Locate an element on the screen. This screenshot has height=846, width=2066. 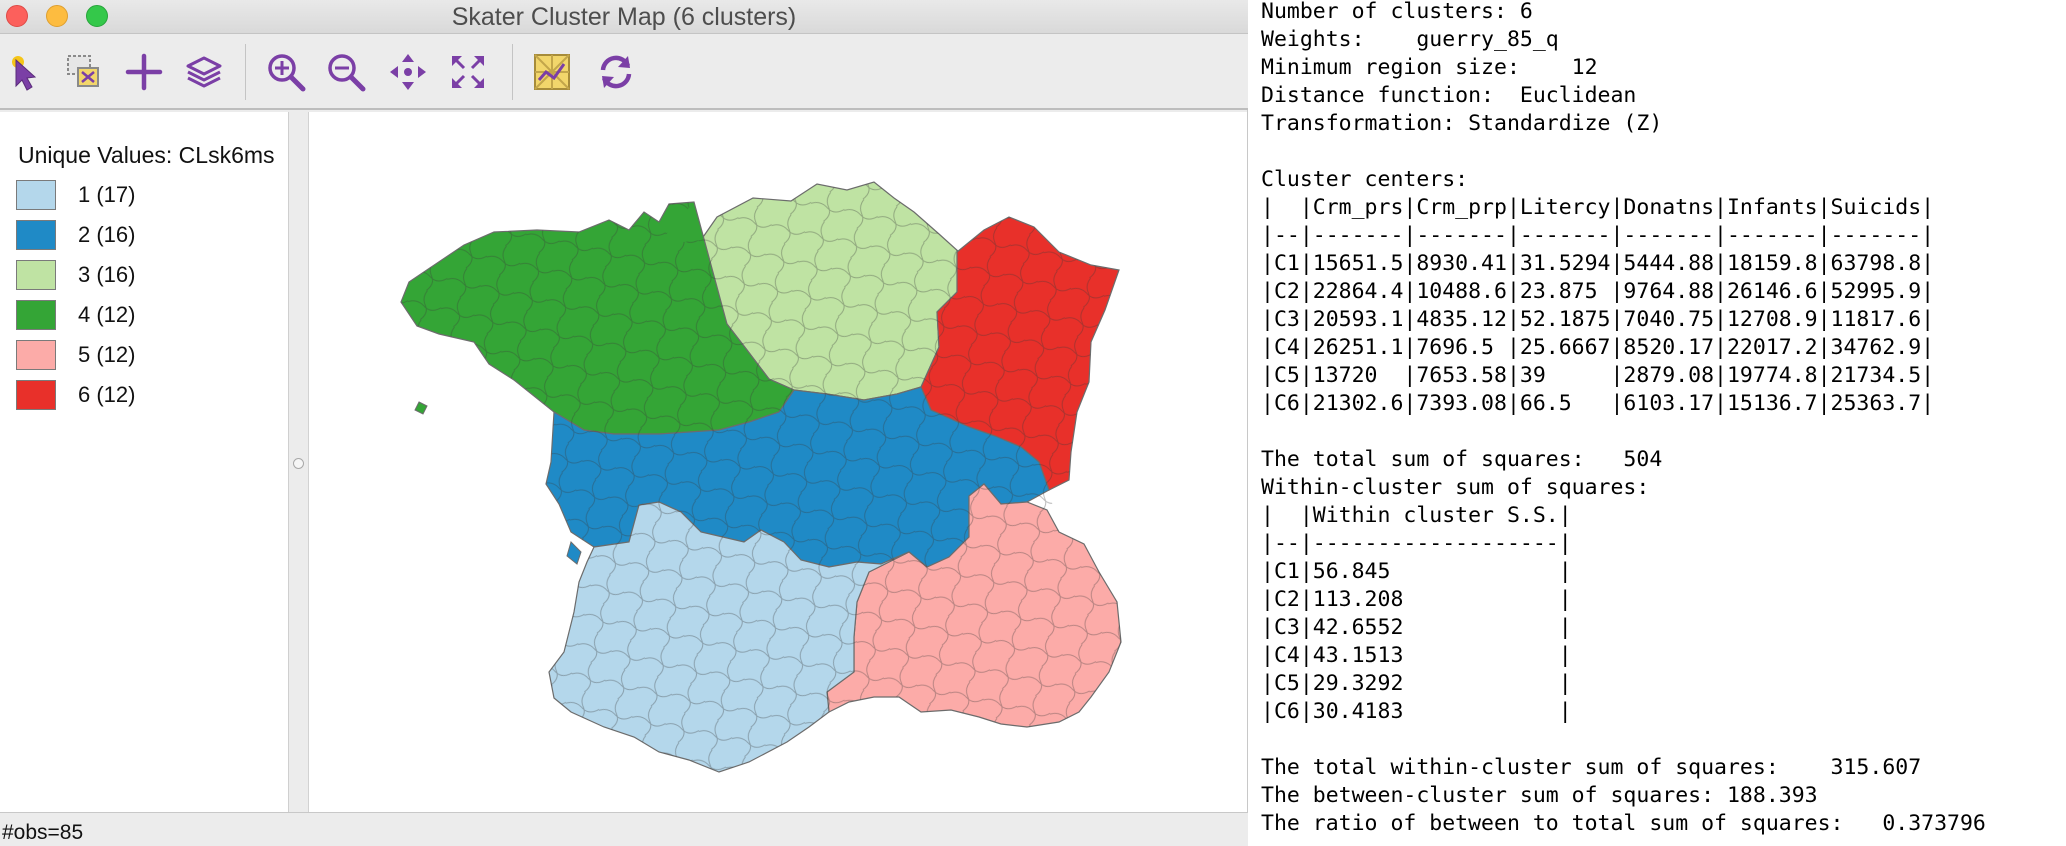
panel-splitter is located at coordinates (299, 462).